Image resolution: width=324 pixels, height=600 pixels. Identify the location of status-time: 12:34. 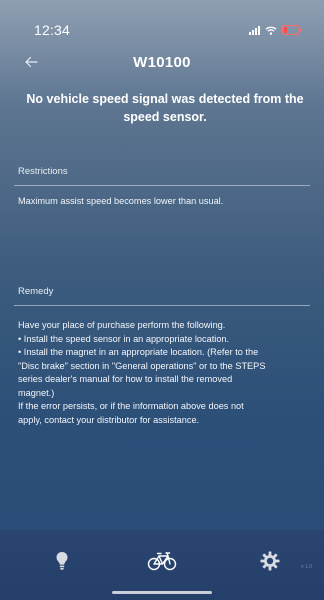
(52, 30).